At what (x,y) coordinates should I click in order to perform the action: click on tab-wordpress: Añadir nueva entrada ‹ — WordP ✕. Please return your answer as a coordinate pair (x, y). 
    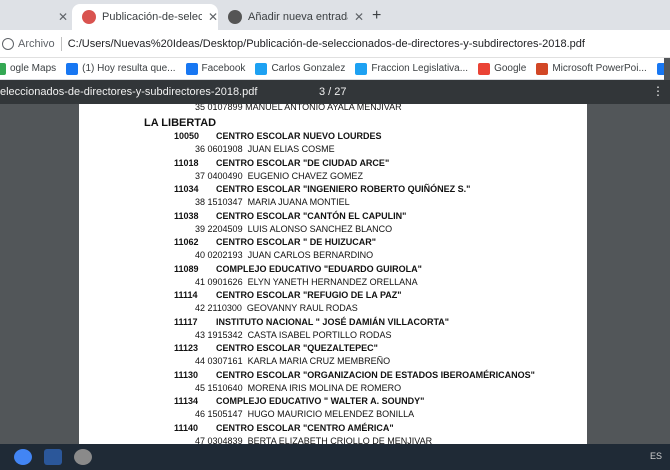
    Looking at the image, I should click on (291, 17).